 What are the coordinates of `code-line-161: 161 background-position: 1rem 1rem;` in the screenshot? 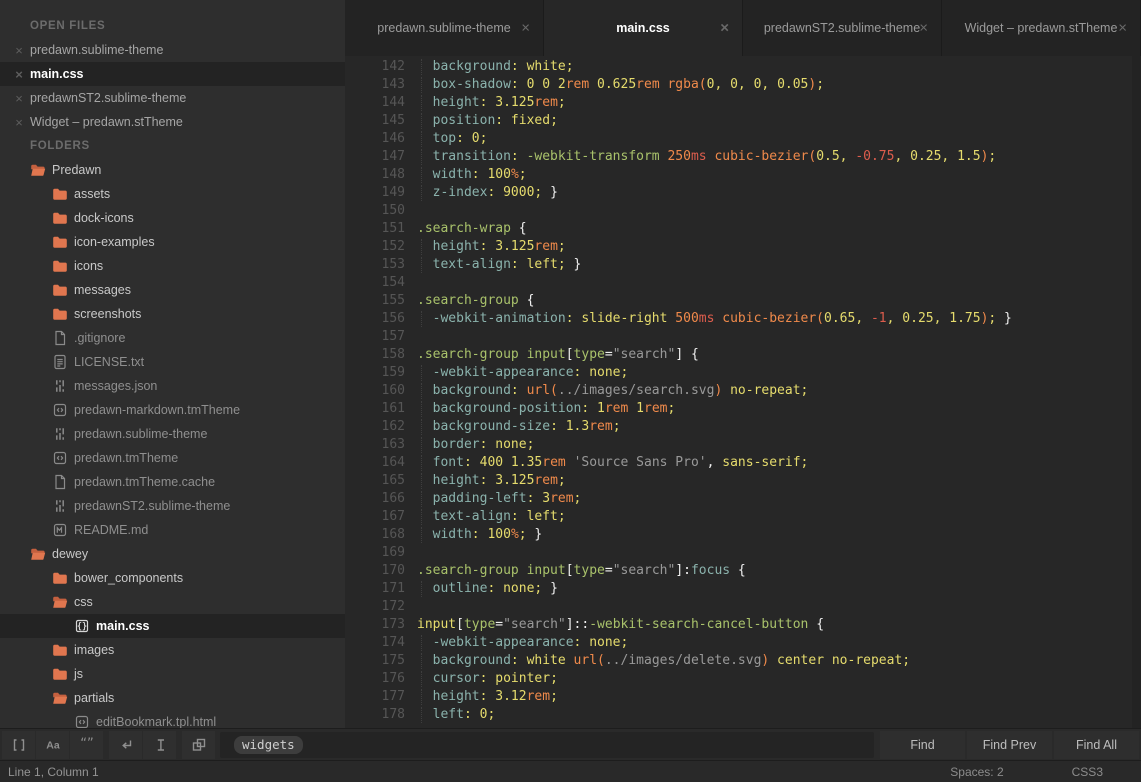 It's located at (743, 409).